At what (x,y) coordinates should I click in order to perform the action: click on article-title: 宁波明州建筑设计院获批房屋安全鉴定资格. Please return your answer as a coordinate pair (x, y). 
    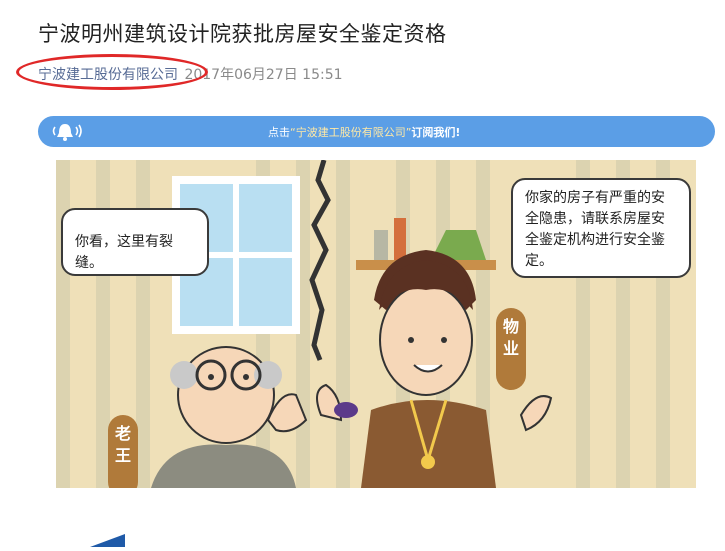
    Looking at the image, I should click on (242, 34).